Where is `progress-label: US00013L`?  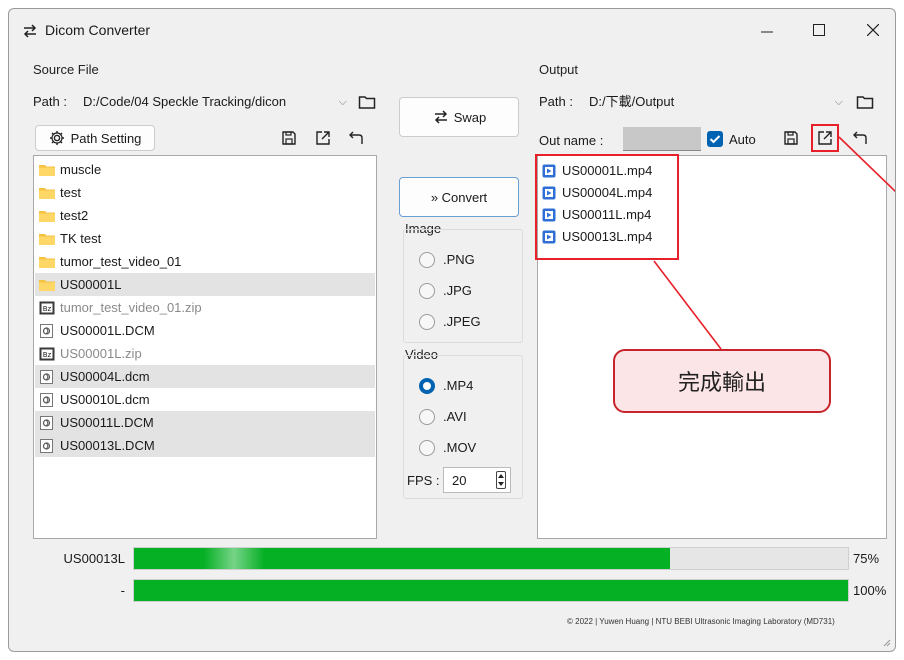 progress-label: US00013L is located at coordinates (94, 558).